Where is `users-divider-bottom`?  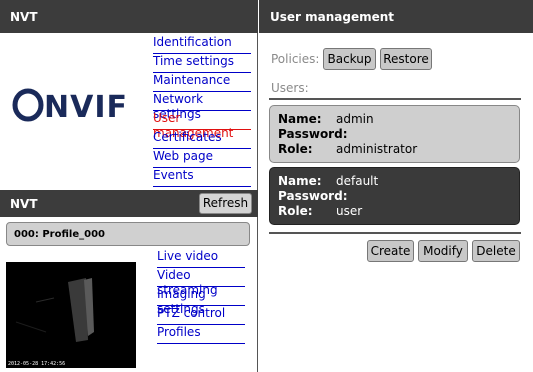
users-divider-bottom is located at coordinates (395, 233).